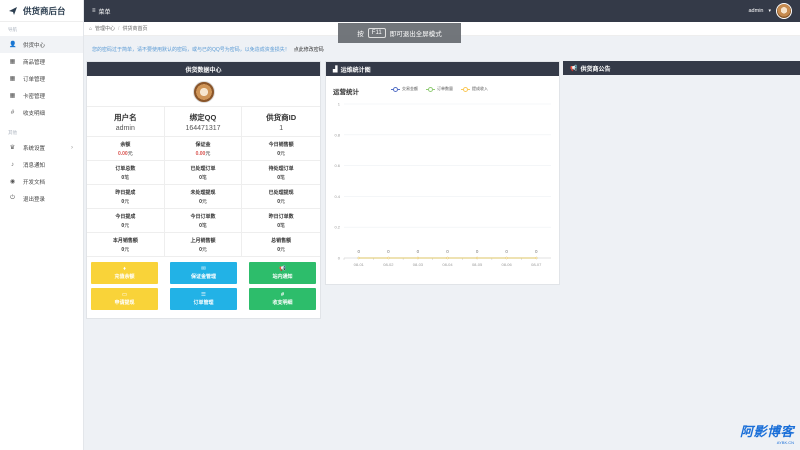  Describe the element at coordinates (339, 258) in the screenshot. I see `y-tick-label: 0` at that location.